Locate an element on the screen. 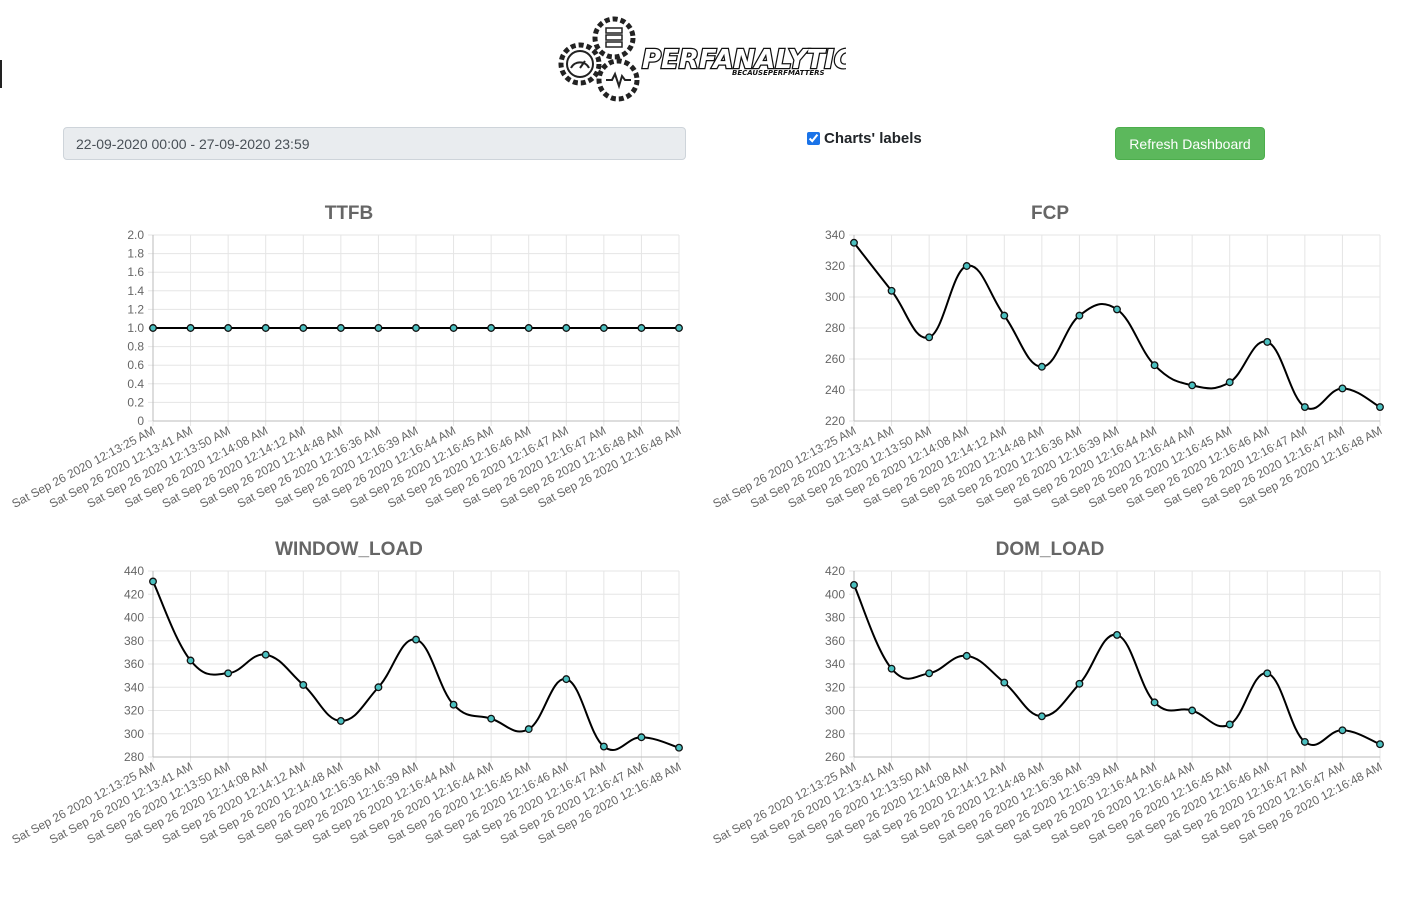  ttfb-y-tick-label: 0.6 is located at coordinates (135, 365).